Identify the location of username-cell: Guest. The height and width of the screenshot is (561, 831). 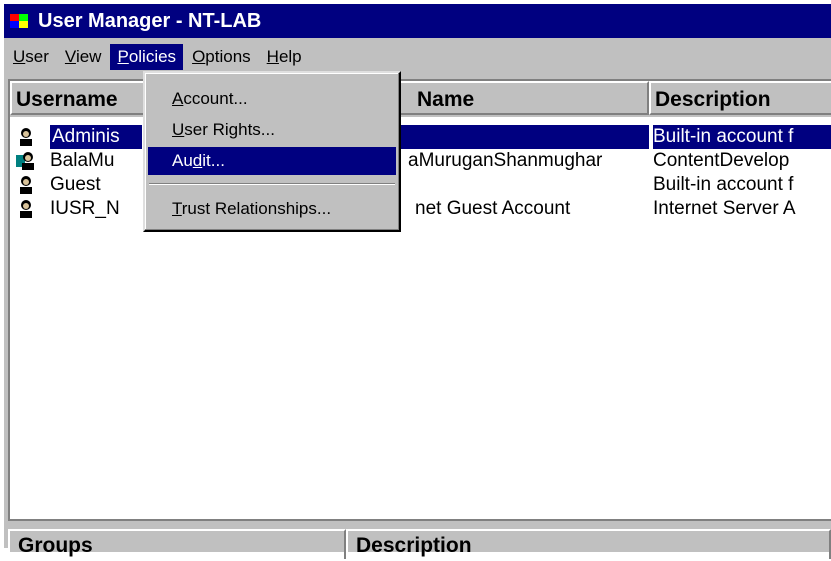
(75, 184).